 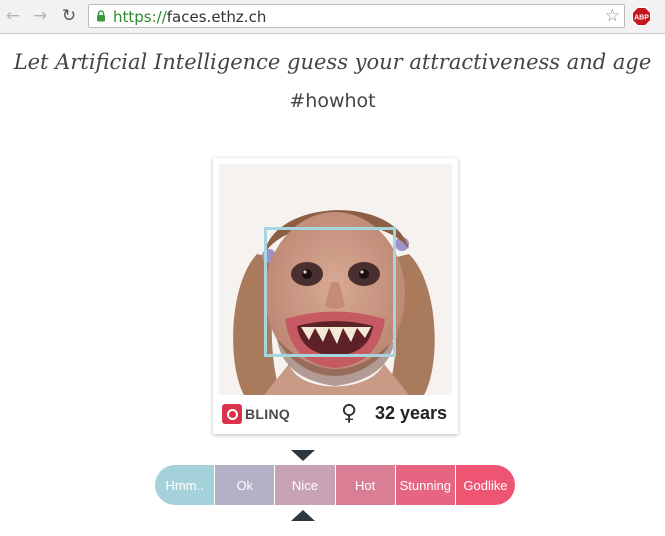 I want to click on lock-icon, so click(x=101, y=16).